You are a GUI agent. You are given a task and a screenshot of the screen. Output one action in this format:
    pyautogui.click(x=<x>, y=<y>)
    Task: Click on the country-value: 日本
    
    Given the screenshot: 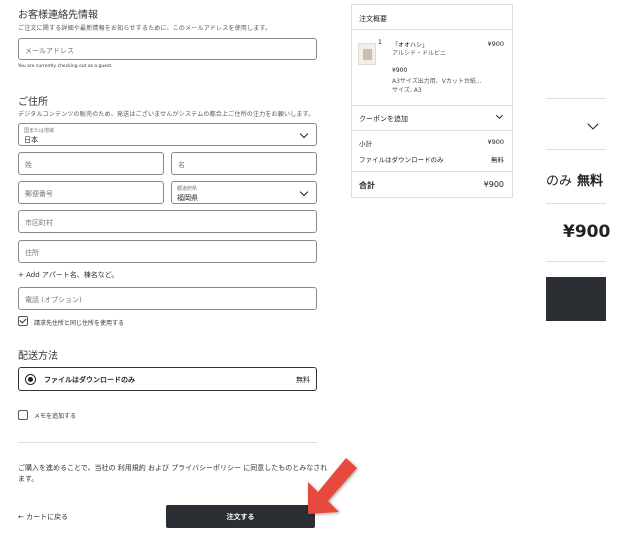 What is the action you would take?
    pyautogui.click(x=31, y=140)
    